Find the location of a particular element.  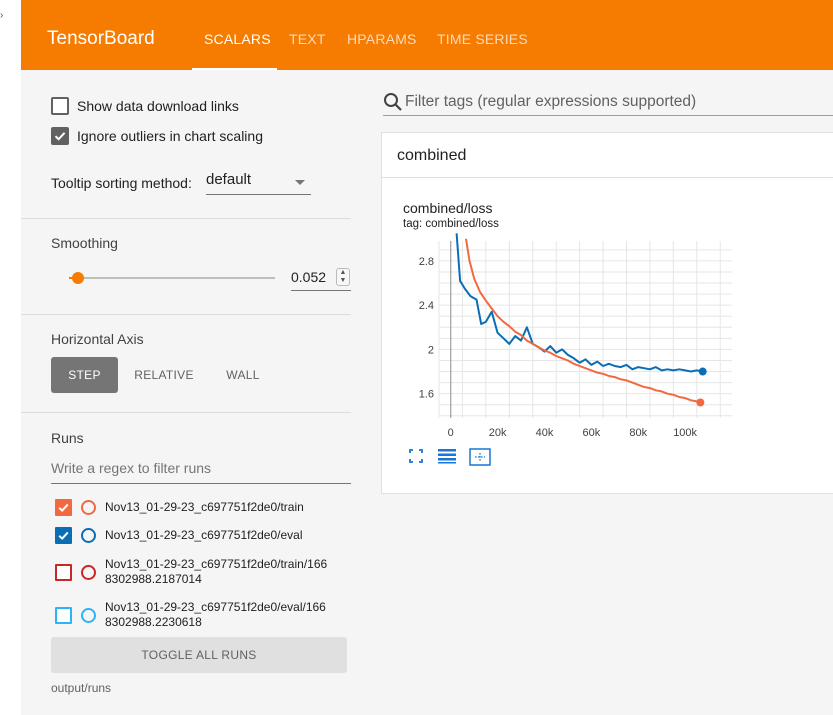

train-loss-line is located at coordinates (583, 321).